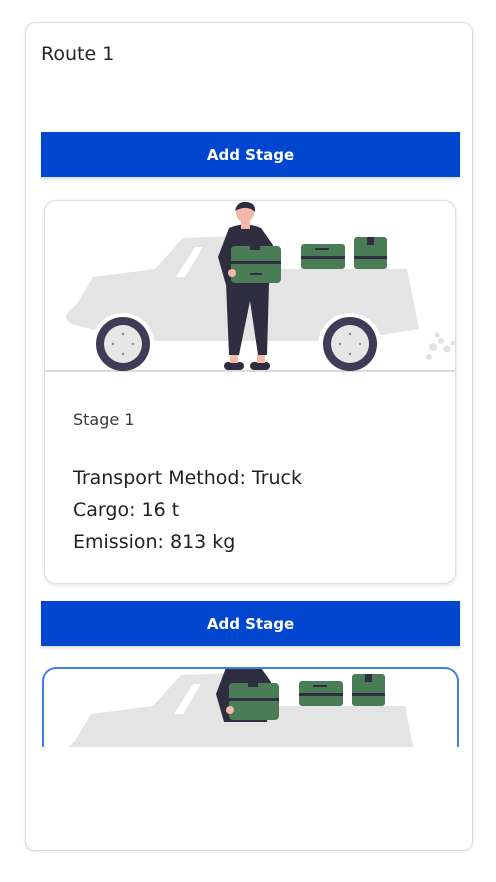 The height and width of the screenshot is (882, 496). Describe the element at coordinates (104, 419) in the screenshot. I see `stage-label: Stage 1` at that location.